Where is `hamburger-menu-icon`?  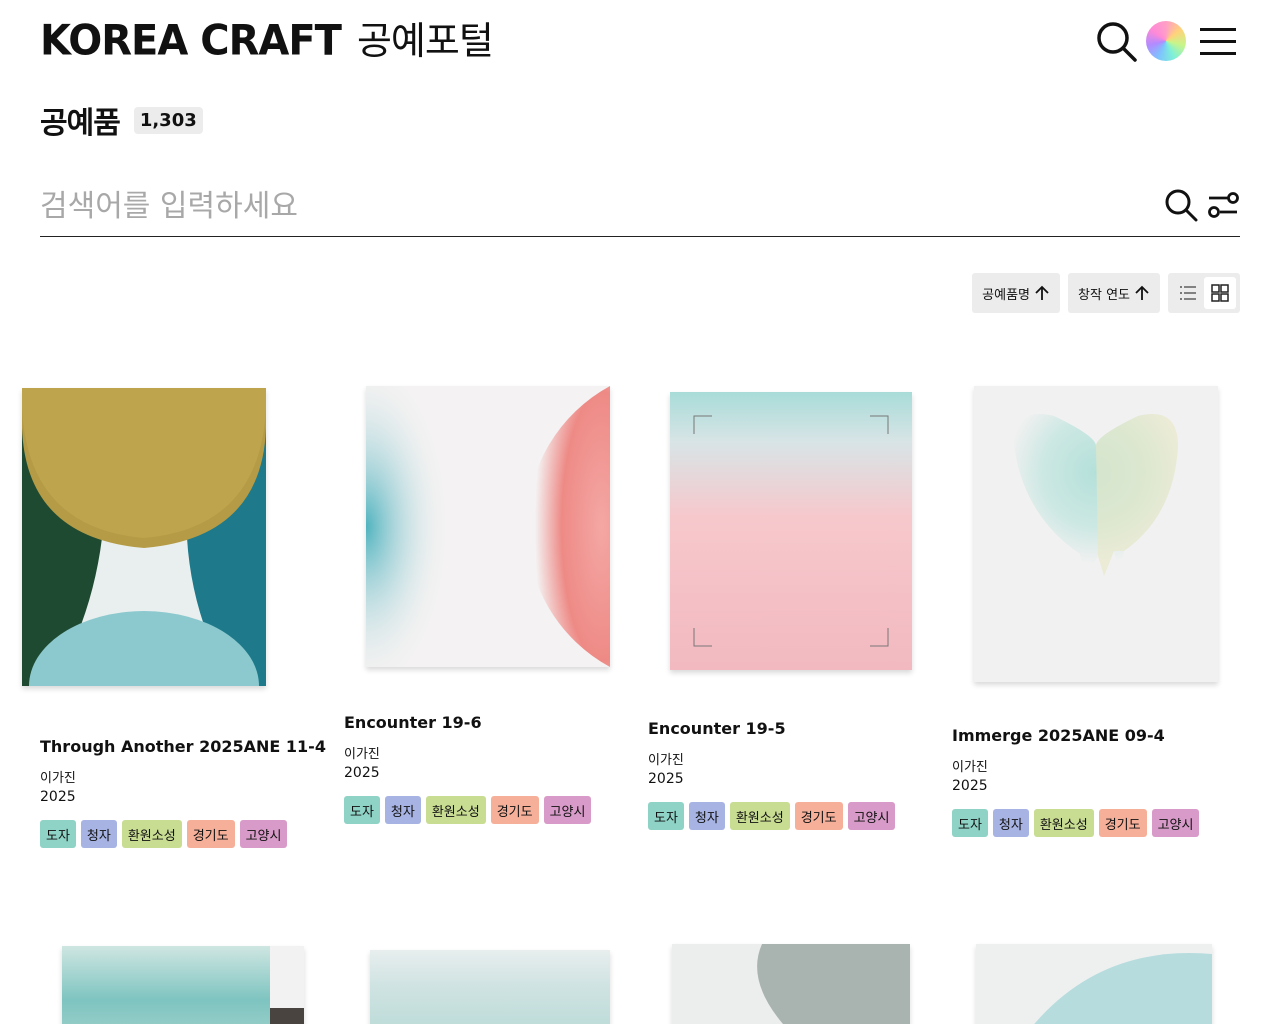
hamburger-menu-icon is located at coordinates (1220, 41).